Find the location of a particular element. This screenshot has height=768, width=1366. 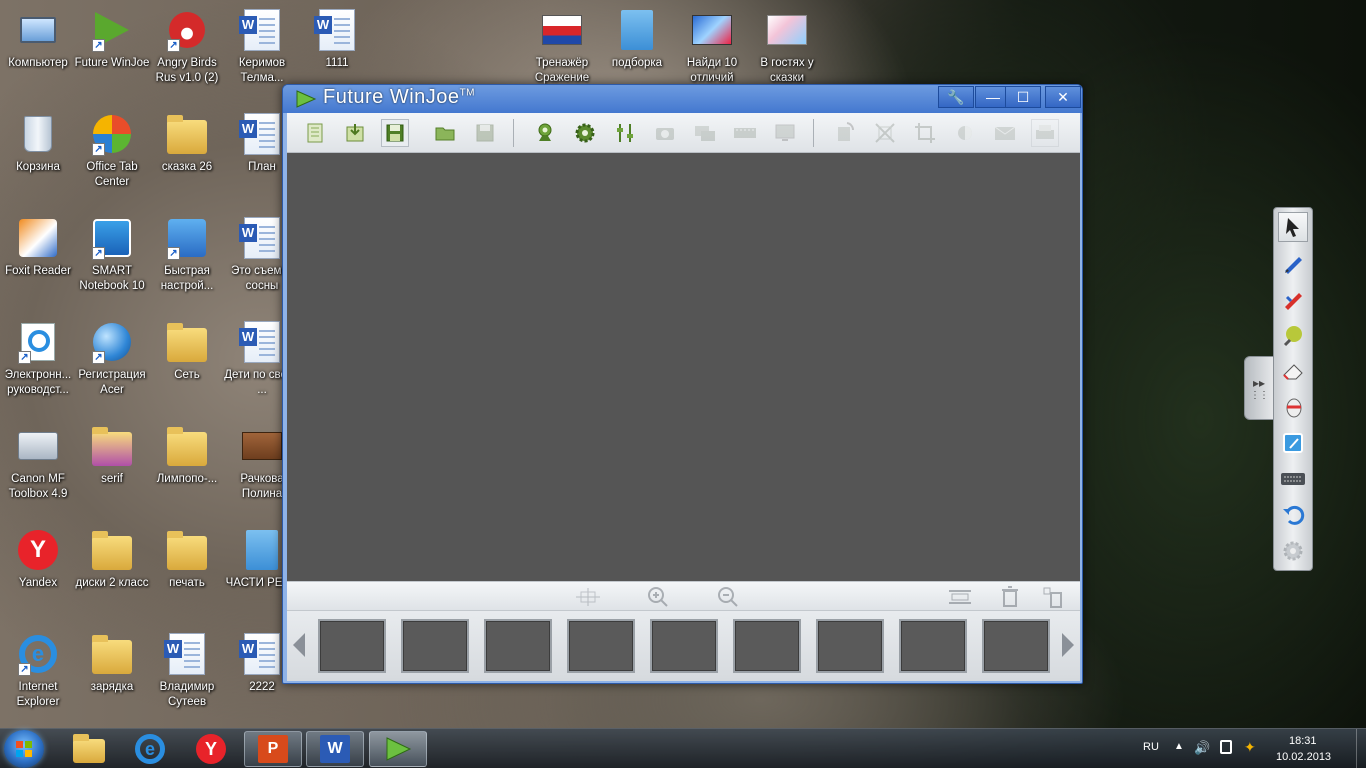

language-indicator: RU is located at coordinates (1151, 747).